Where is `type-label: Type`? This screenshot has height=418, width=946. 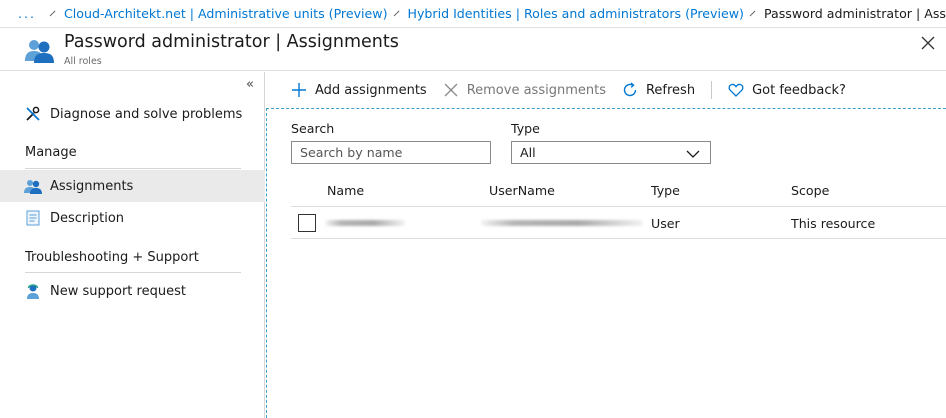
type-label: Type is located at coordinates (525, 128).